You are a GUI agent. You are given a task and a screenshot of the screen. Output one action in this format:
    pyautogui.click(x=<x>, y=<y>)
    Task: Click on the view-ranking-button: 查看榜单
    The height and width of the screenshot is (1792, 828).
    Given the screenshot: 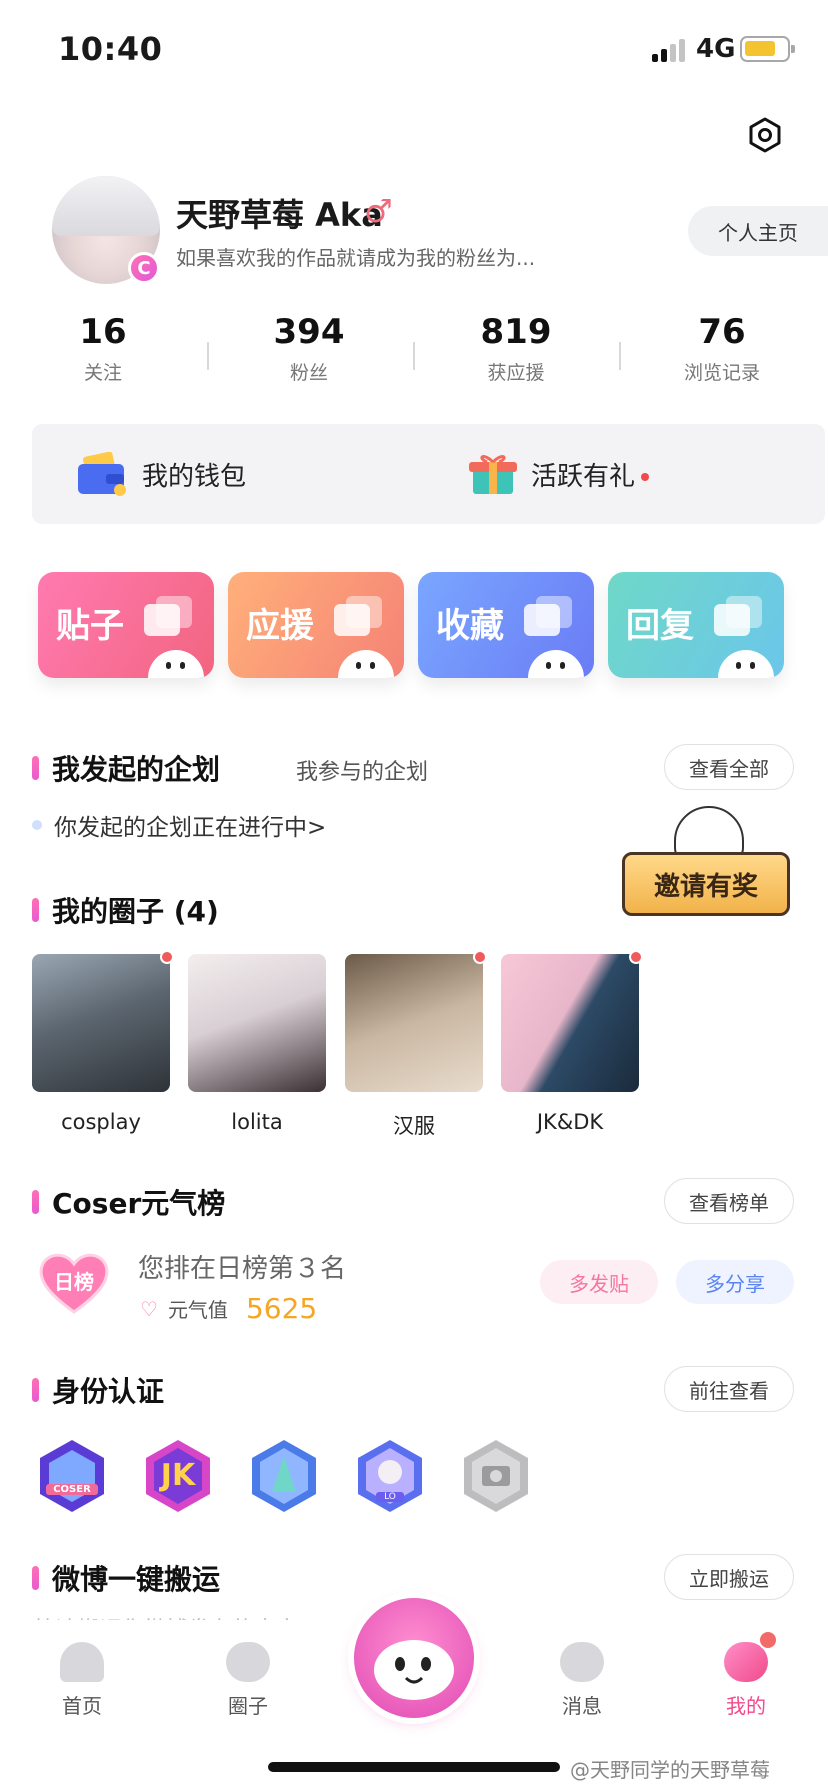 What is the action you would take?
    pyautogui.click(x=729, y=1201)
    